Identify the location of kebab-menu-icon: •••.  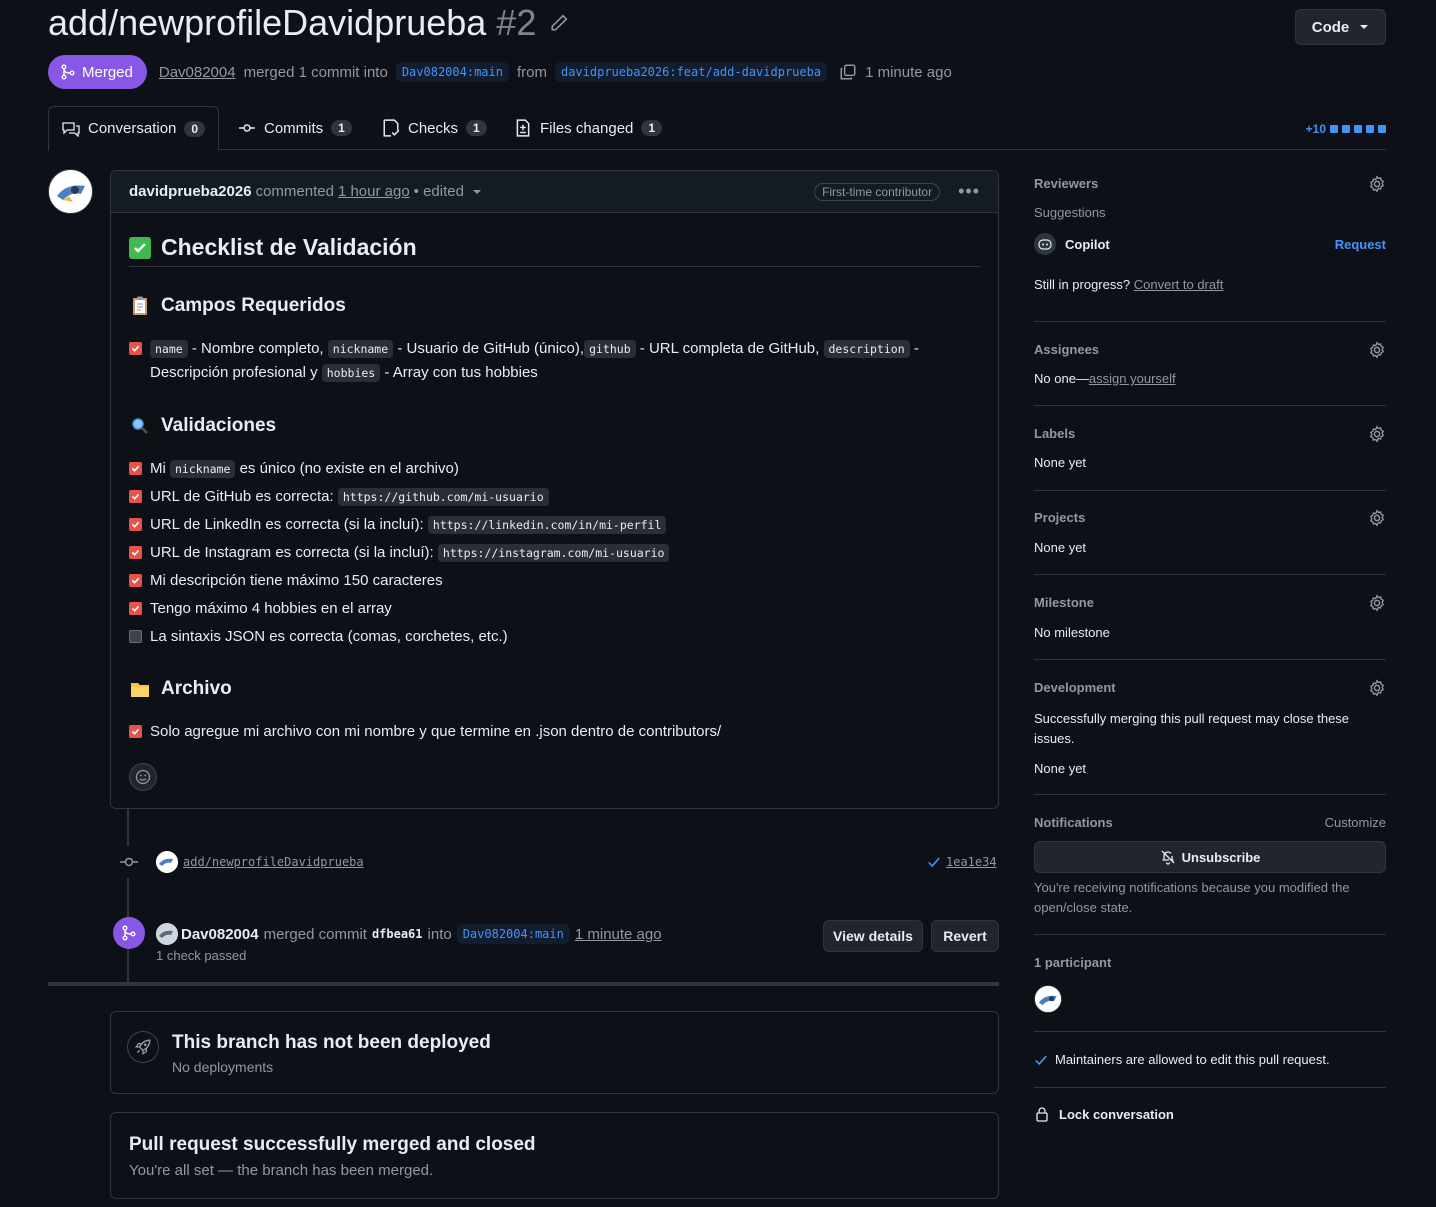
(969, 191).